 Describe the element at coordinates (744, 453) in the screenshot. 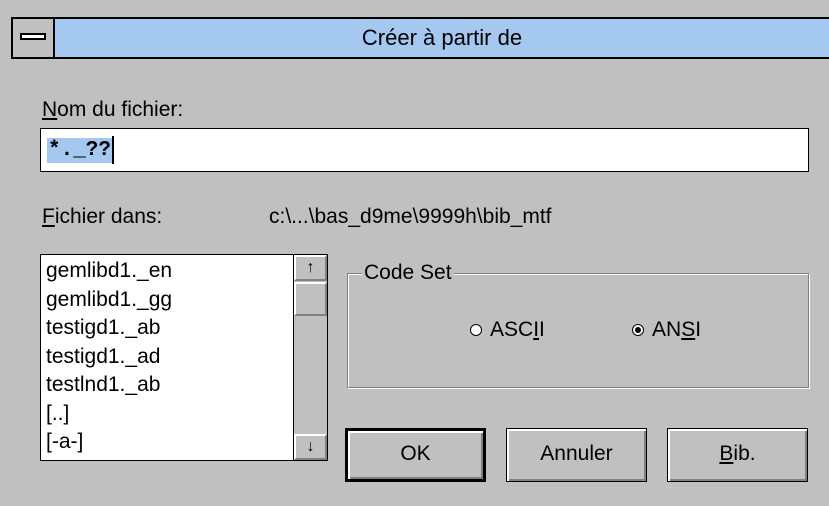

I see `bib-button-text: ib.` at that location.